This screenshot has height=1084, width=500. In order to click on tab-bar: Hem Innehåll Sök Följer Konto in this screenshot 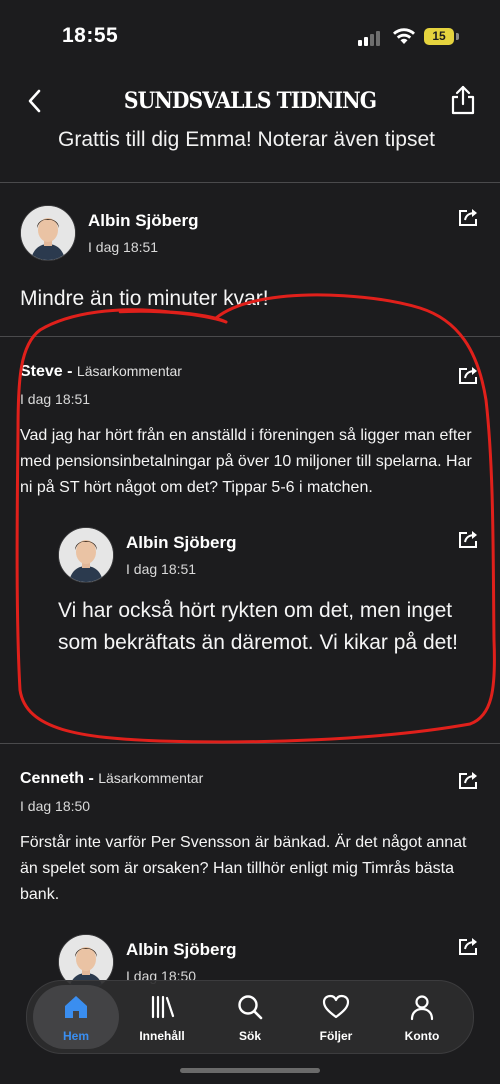, I will do `click(250, 1017)`.